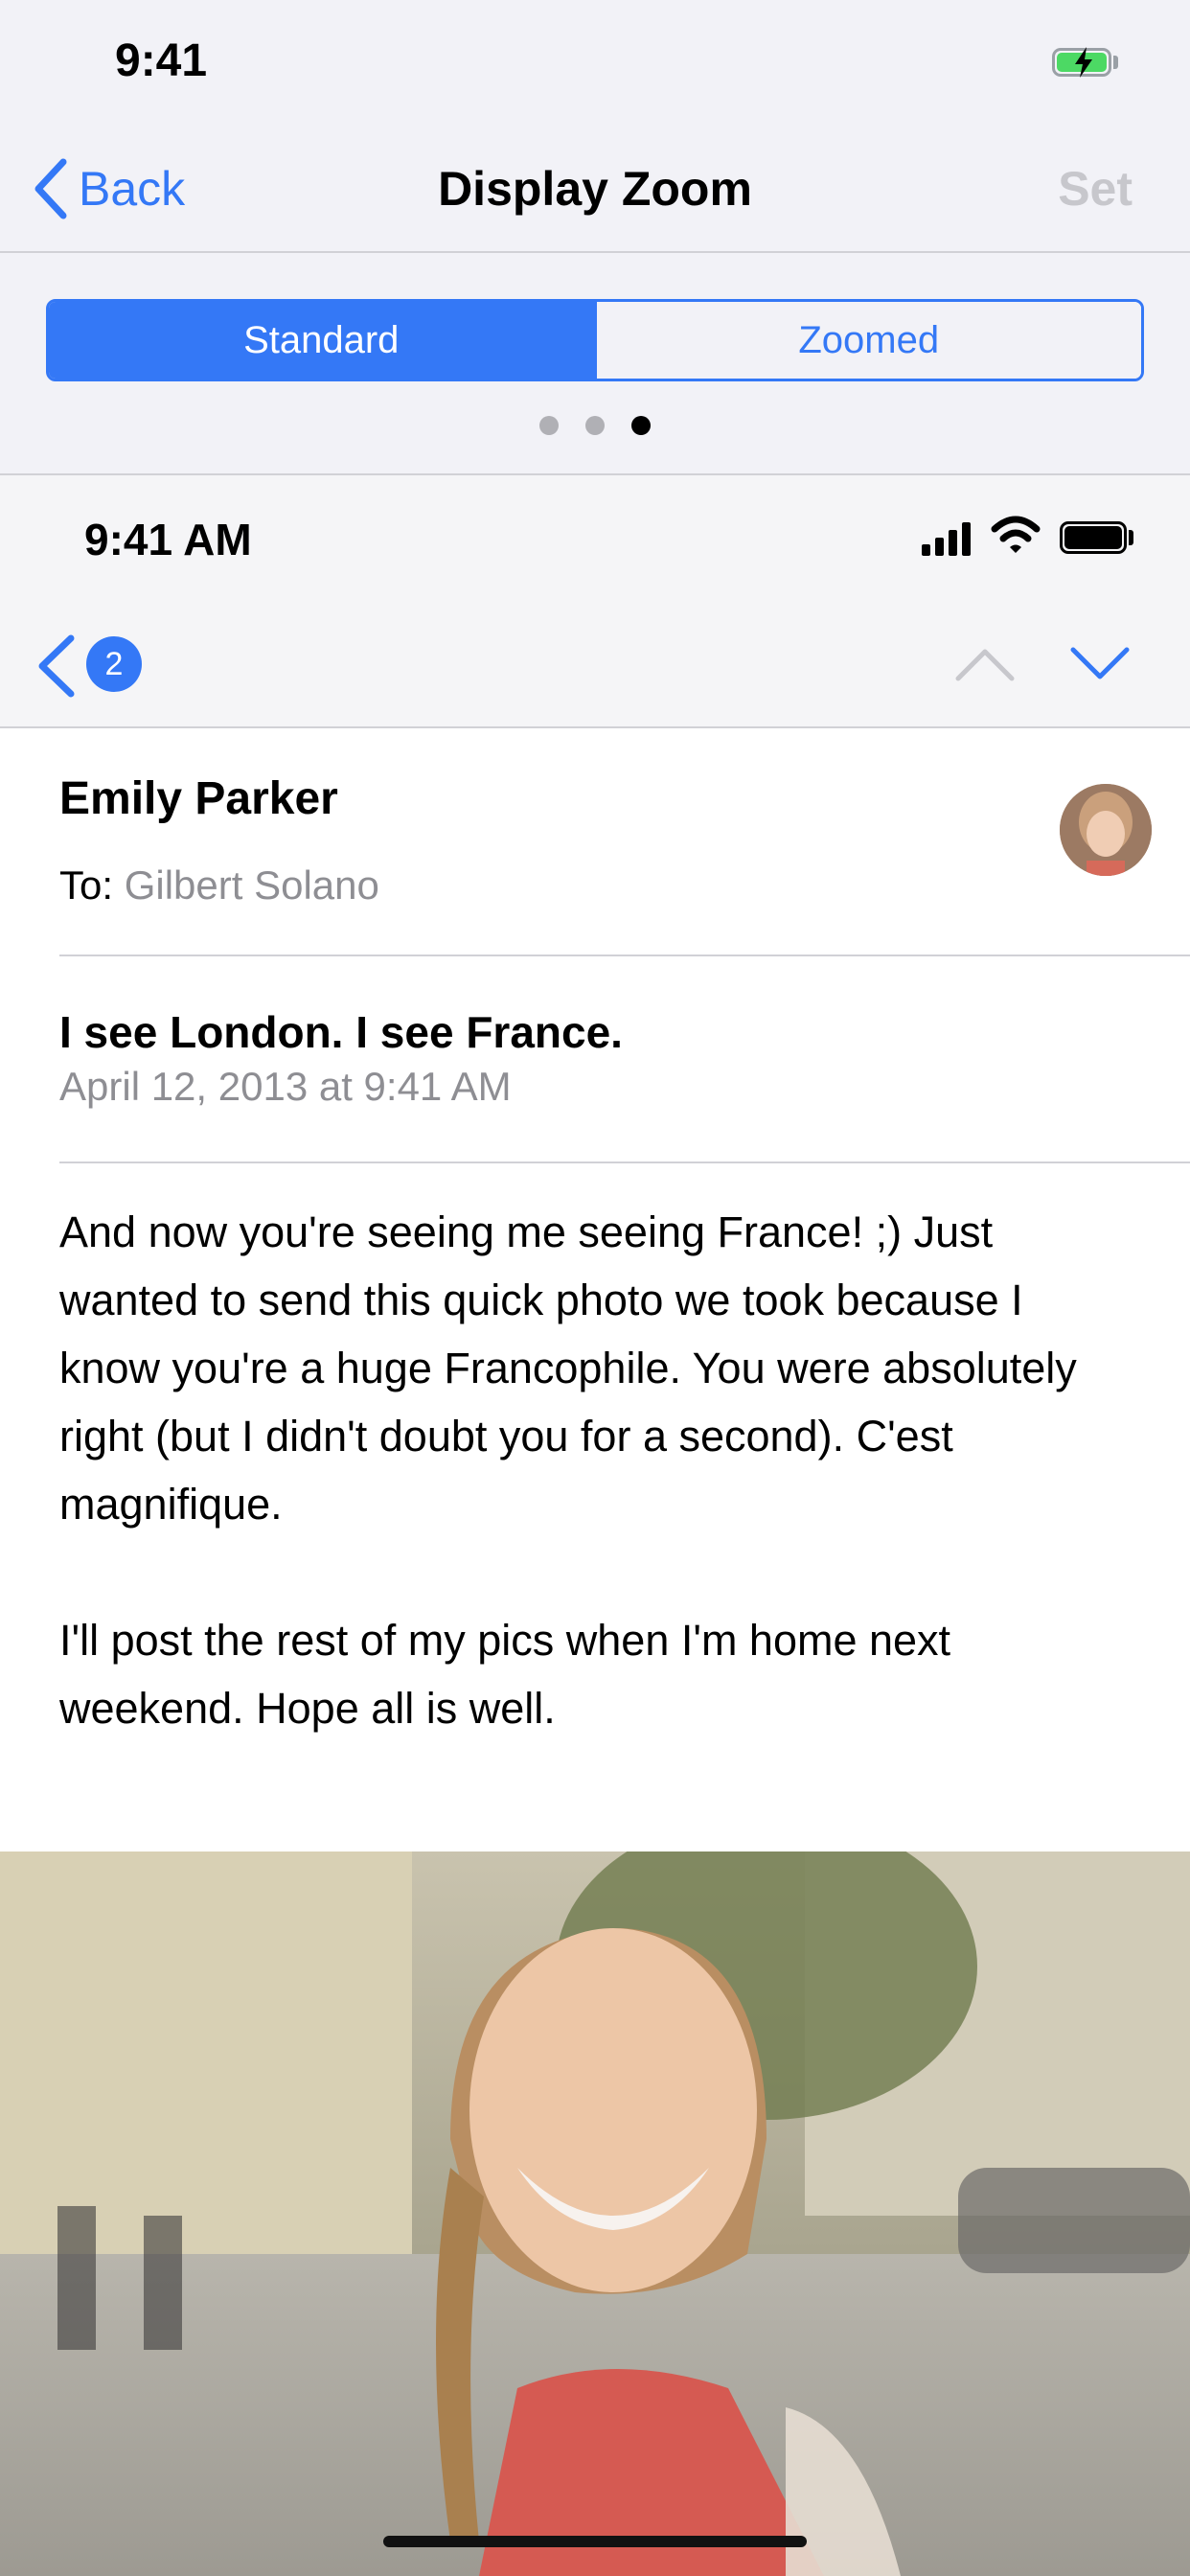 The image size is (1190, 2576). Describe the element at coordinates (1115, 63) in the screenshot. I see `battery-cap` at that location.